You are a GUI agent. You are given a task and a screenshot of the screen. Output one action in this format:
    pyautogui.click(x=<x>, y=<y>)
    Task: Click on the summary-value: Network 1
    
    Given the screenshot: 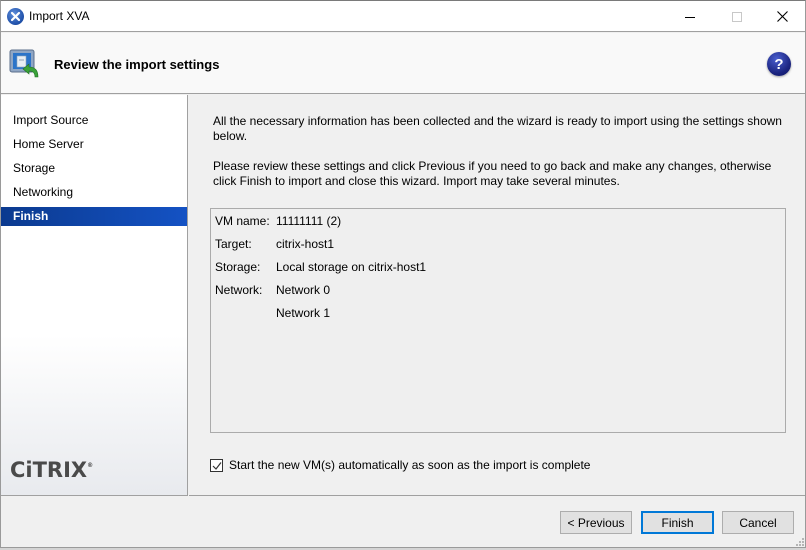 What is the action you would take?
    pyautogui.click(x=303, y=313)
    